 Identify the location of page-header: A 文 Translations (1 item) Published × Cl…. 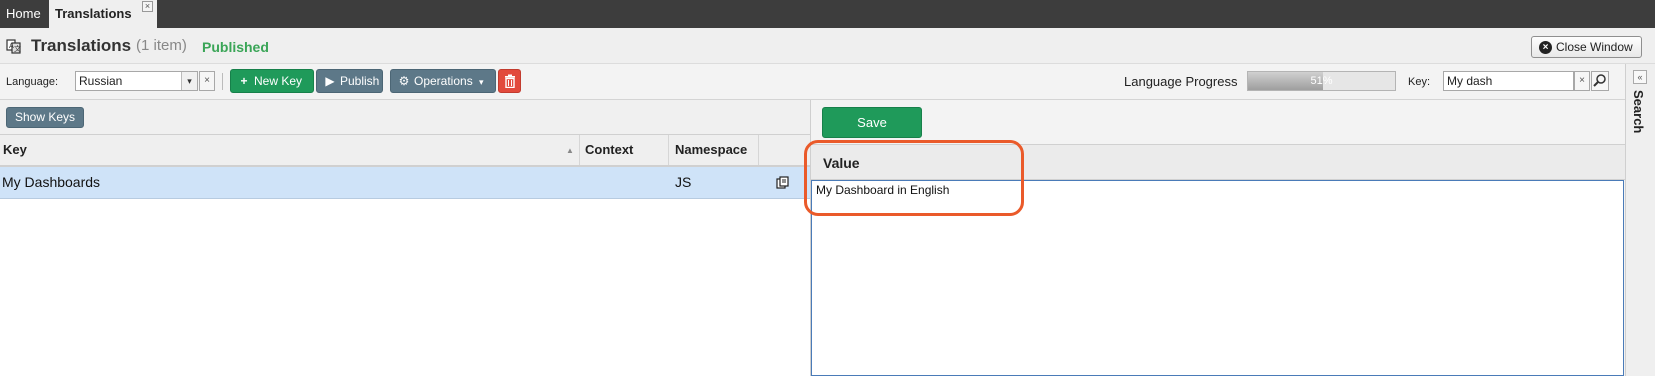
(827, 46).